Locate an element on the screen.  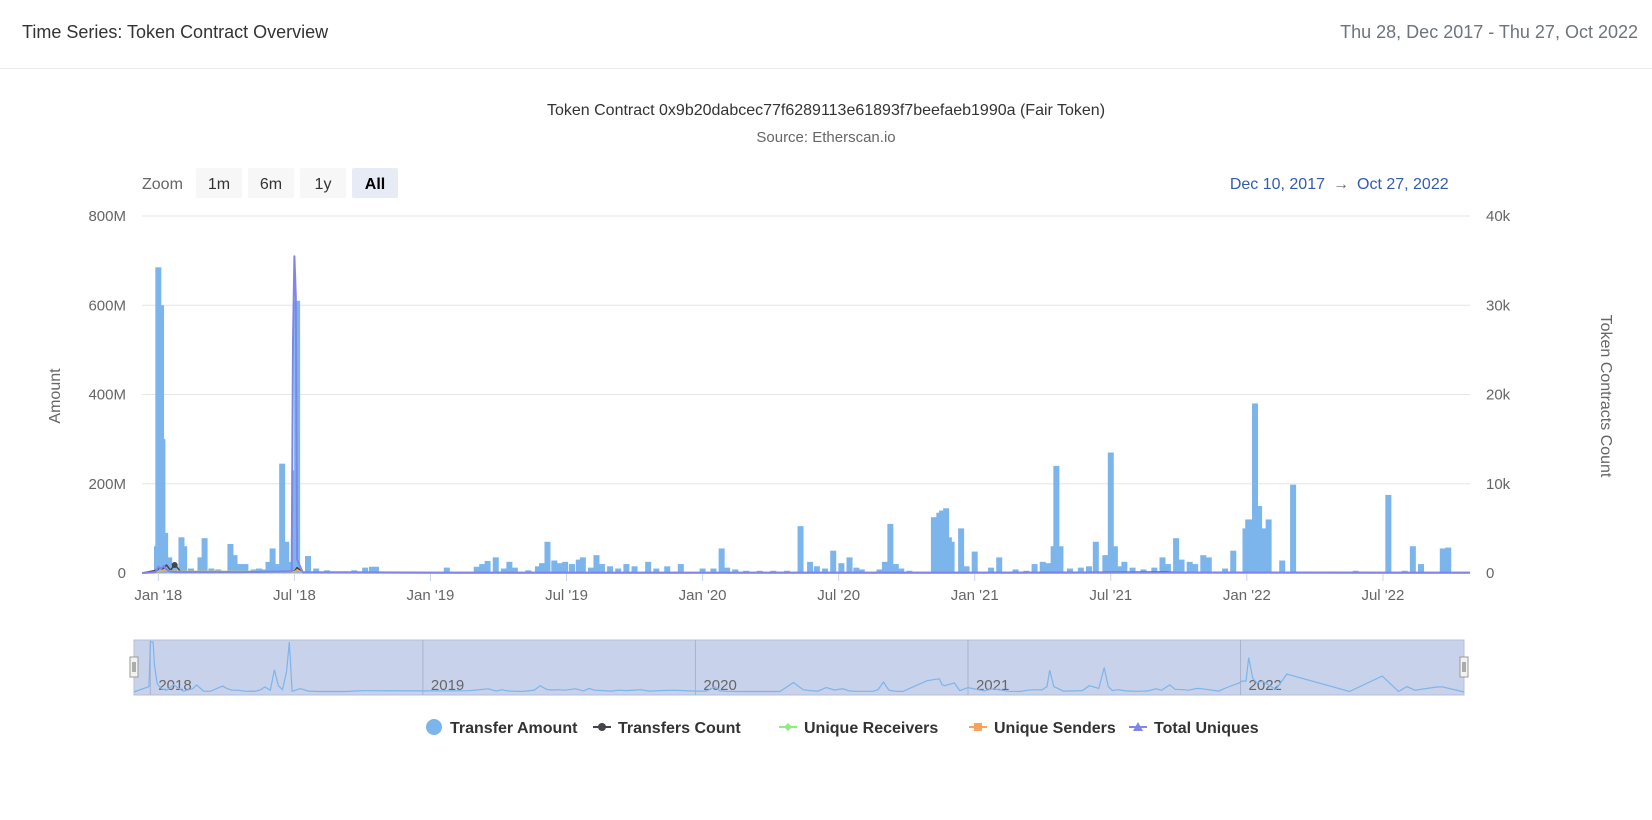
legend-label: Total Uniques is located at coordinates (1206, 728).